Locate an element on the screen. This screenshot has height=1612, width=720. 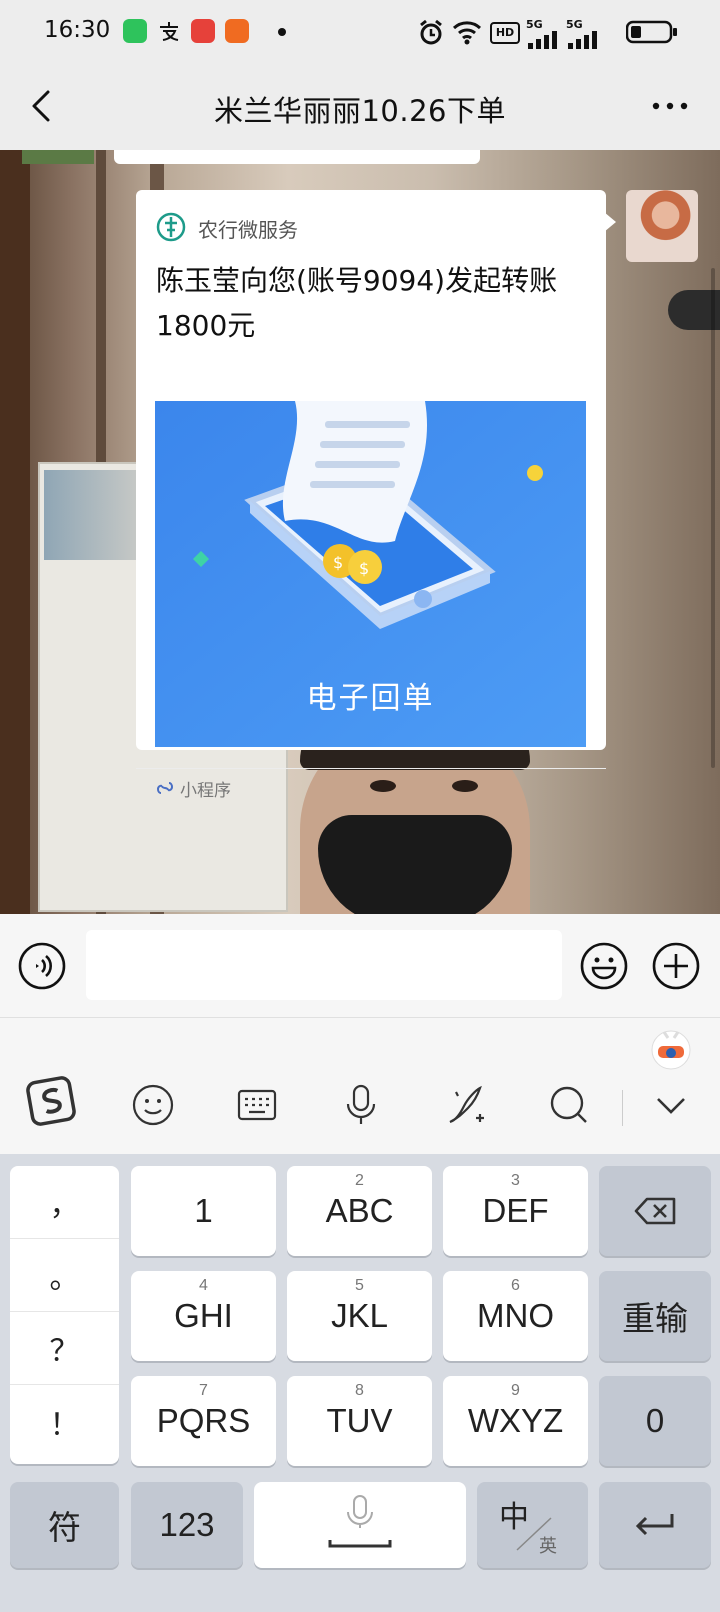
space-voice-icon is located at coordinates (360, 1521).